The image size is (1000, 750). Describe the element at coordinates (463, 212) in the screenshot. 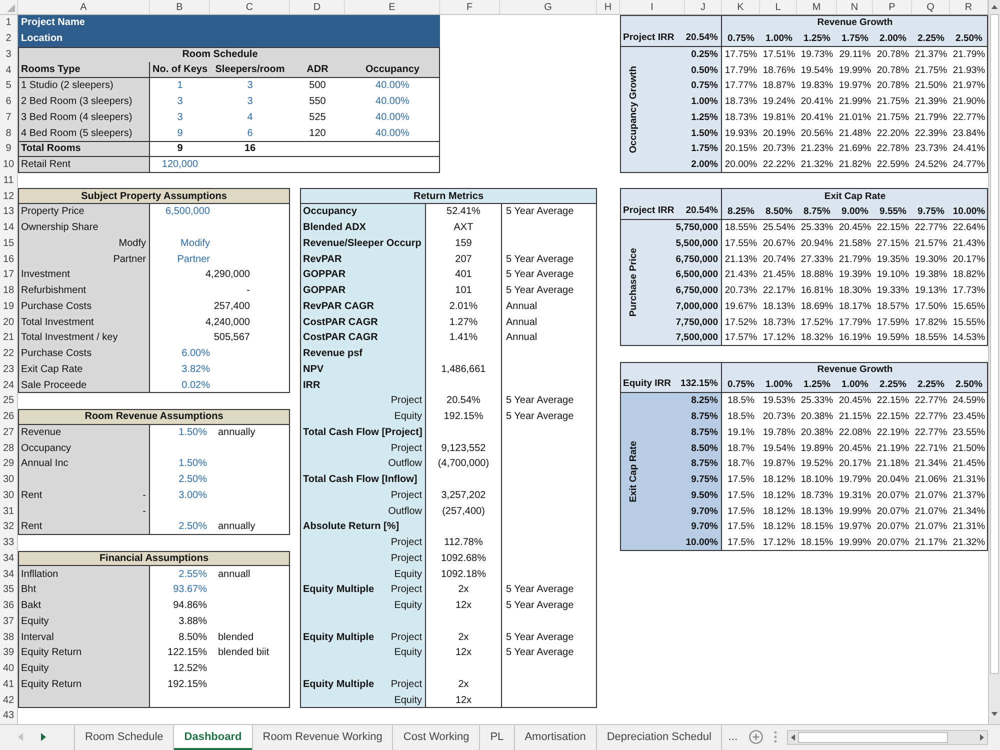

I see `value-text: 52.41%` at that location.